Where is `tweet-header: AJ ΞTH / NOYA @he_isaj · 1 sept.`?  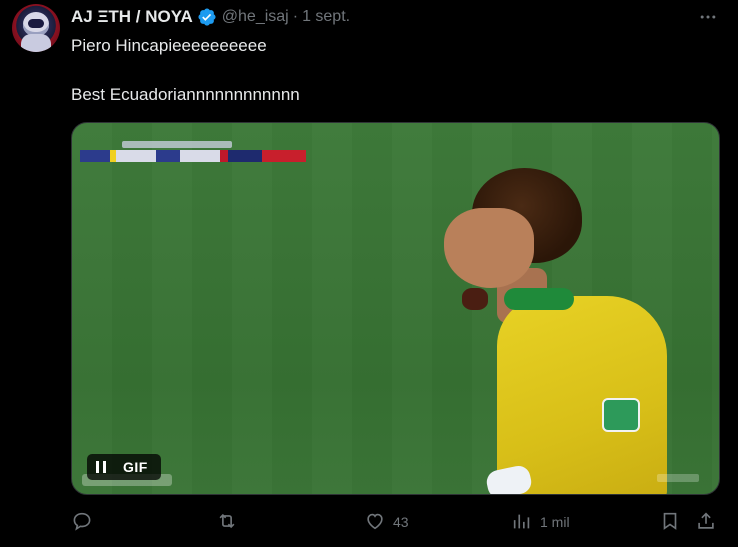
tweet-header: AJ ΞTH / NOYA @he_isaj · 1 sept. is located at coordinates (210, 17).